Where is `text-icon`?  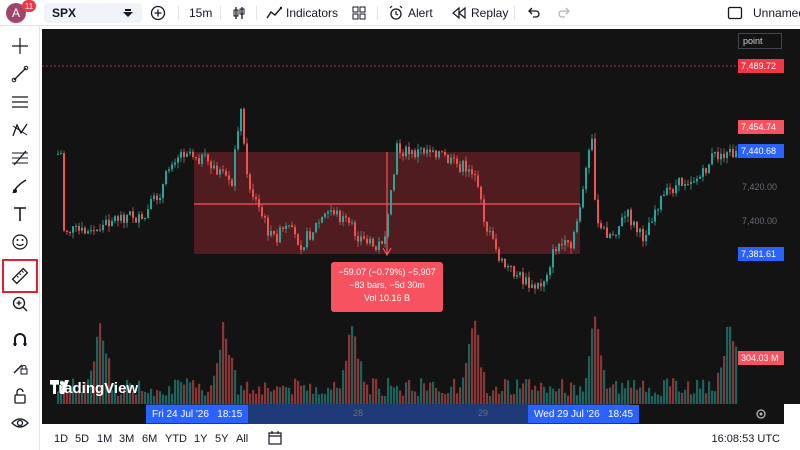 text-icon is located at coordinates (20, 214).